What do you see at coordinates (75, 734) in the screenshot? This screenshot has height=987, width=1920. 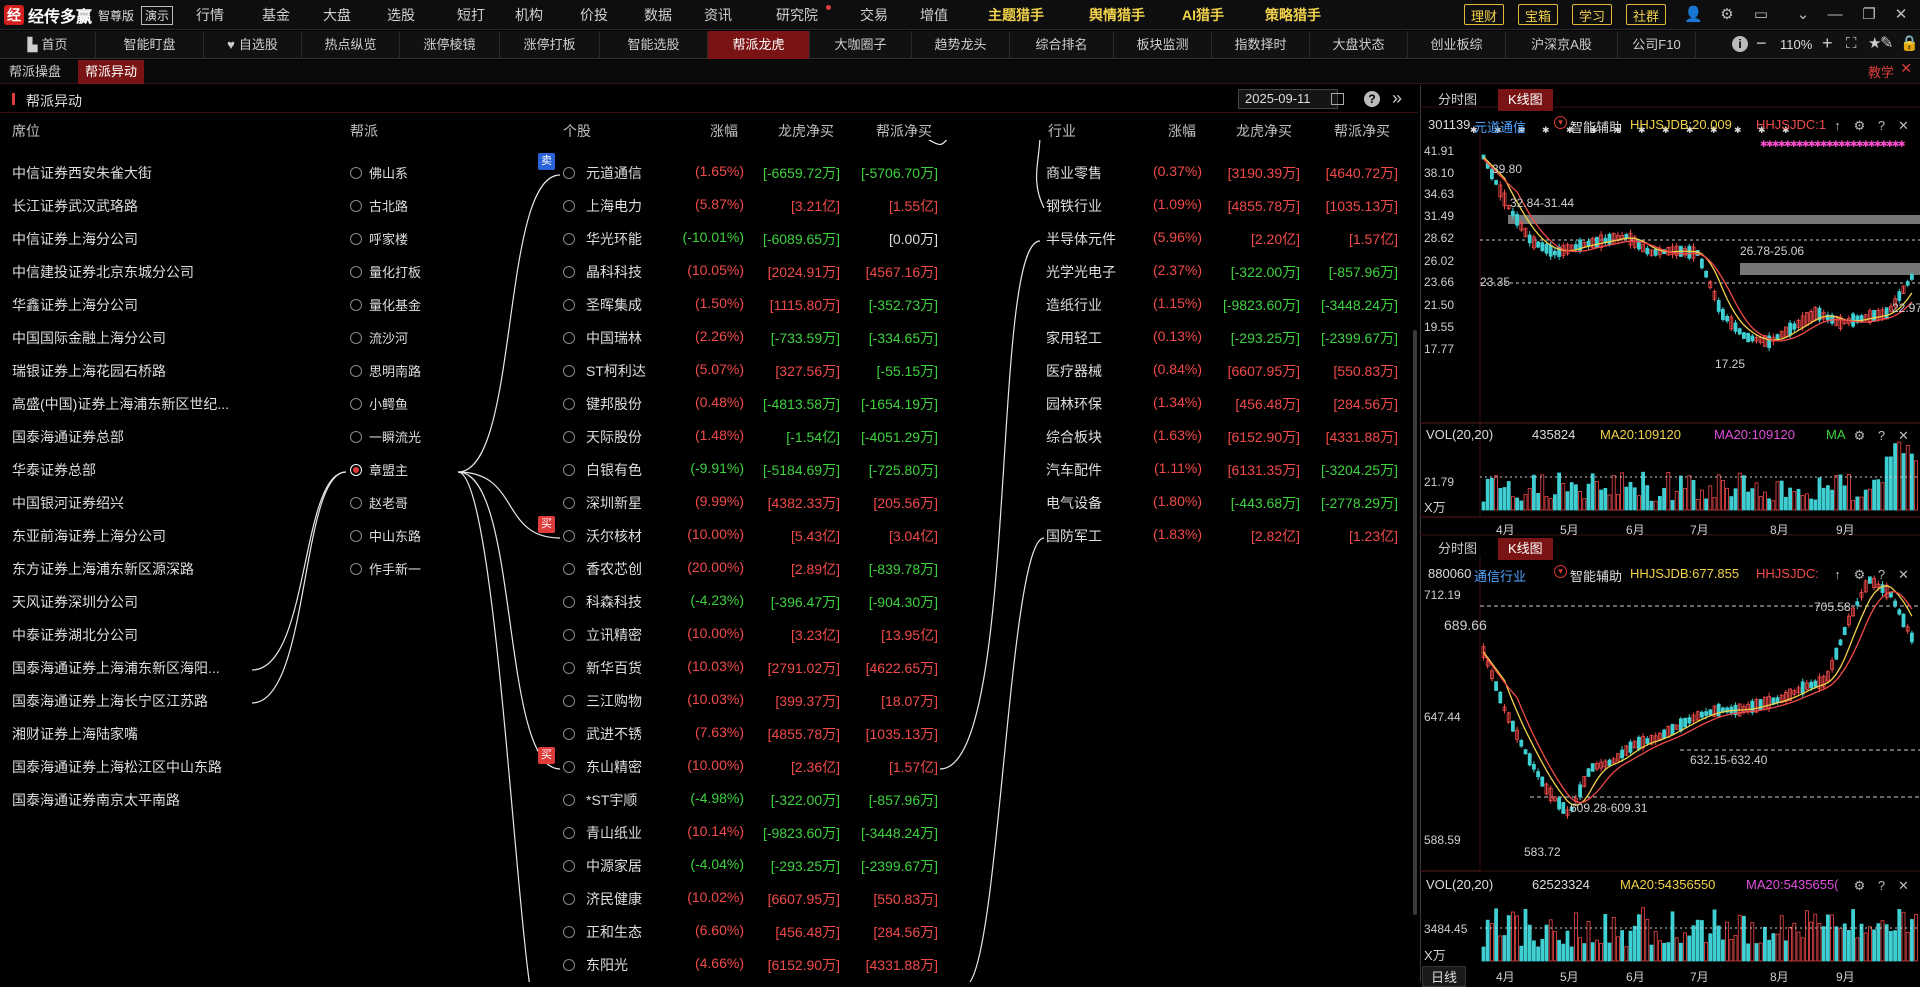 I see `seat-item: 湘财证券上海陆家嘴` at bounding box center [75, 734].